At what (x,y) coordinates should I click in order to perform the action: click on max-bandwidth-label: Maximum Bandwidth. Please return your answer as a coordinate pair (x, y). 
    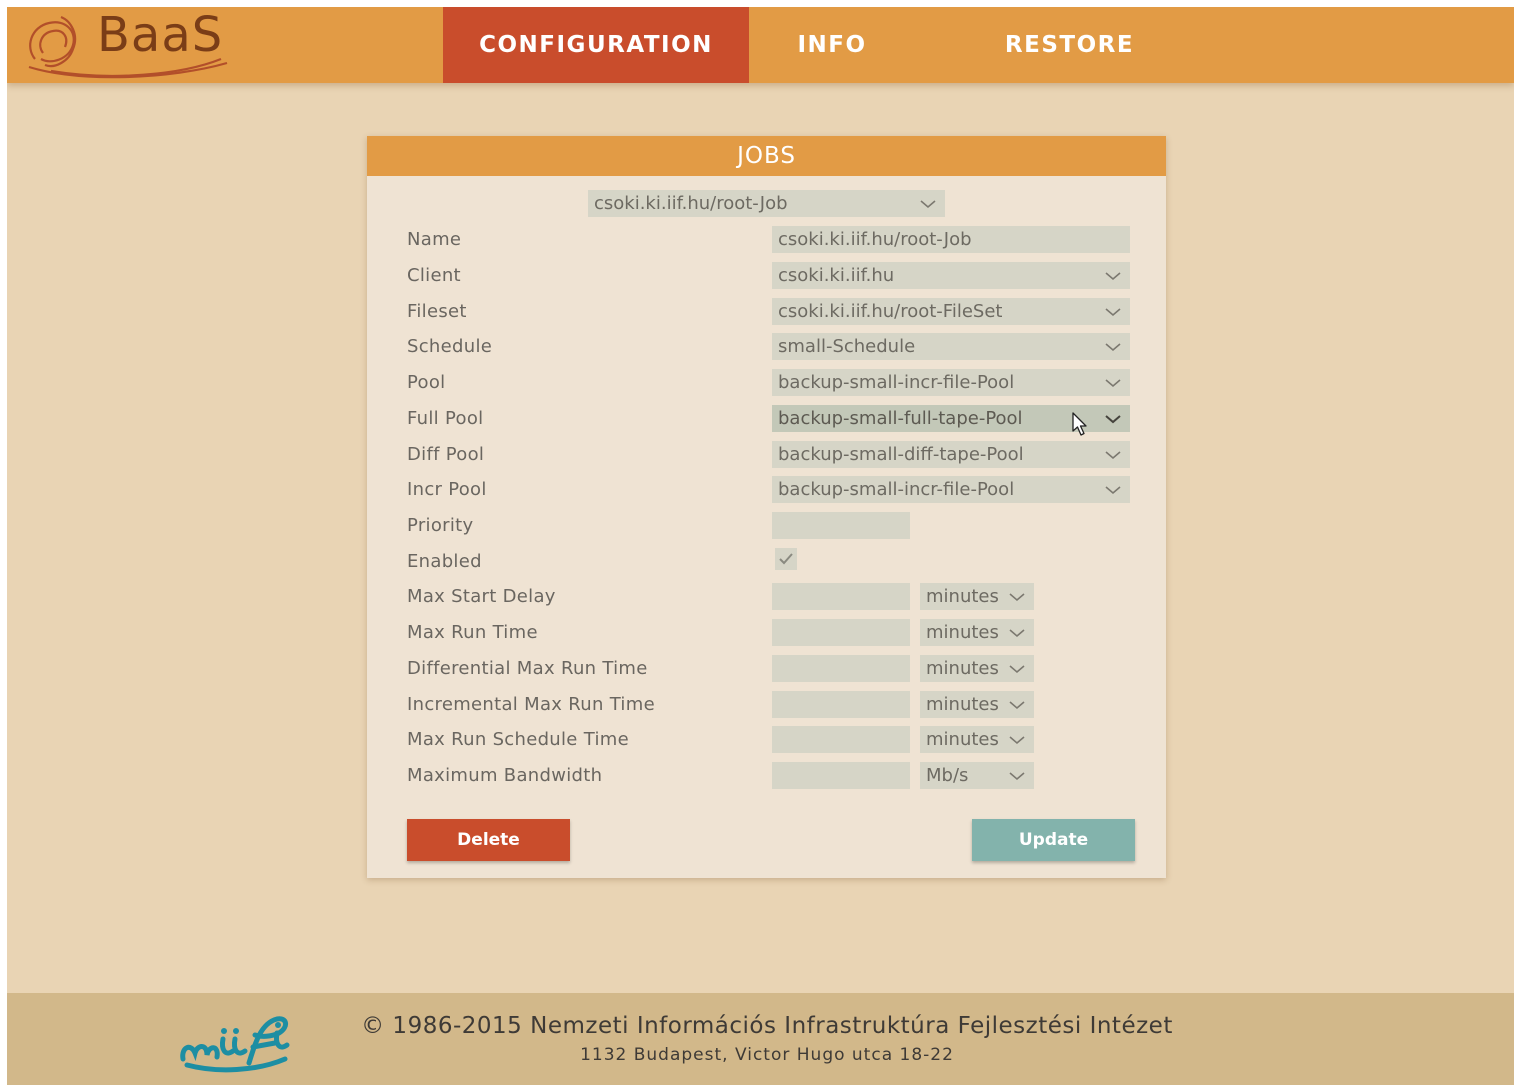
    Looking at the image, I should click on (505, 775).